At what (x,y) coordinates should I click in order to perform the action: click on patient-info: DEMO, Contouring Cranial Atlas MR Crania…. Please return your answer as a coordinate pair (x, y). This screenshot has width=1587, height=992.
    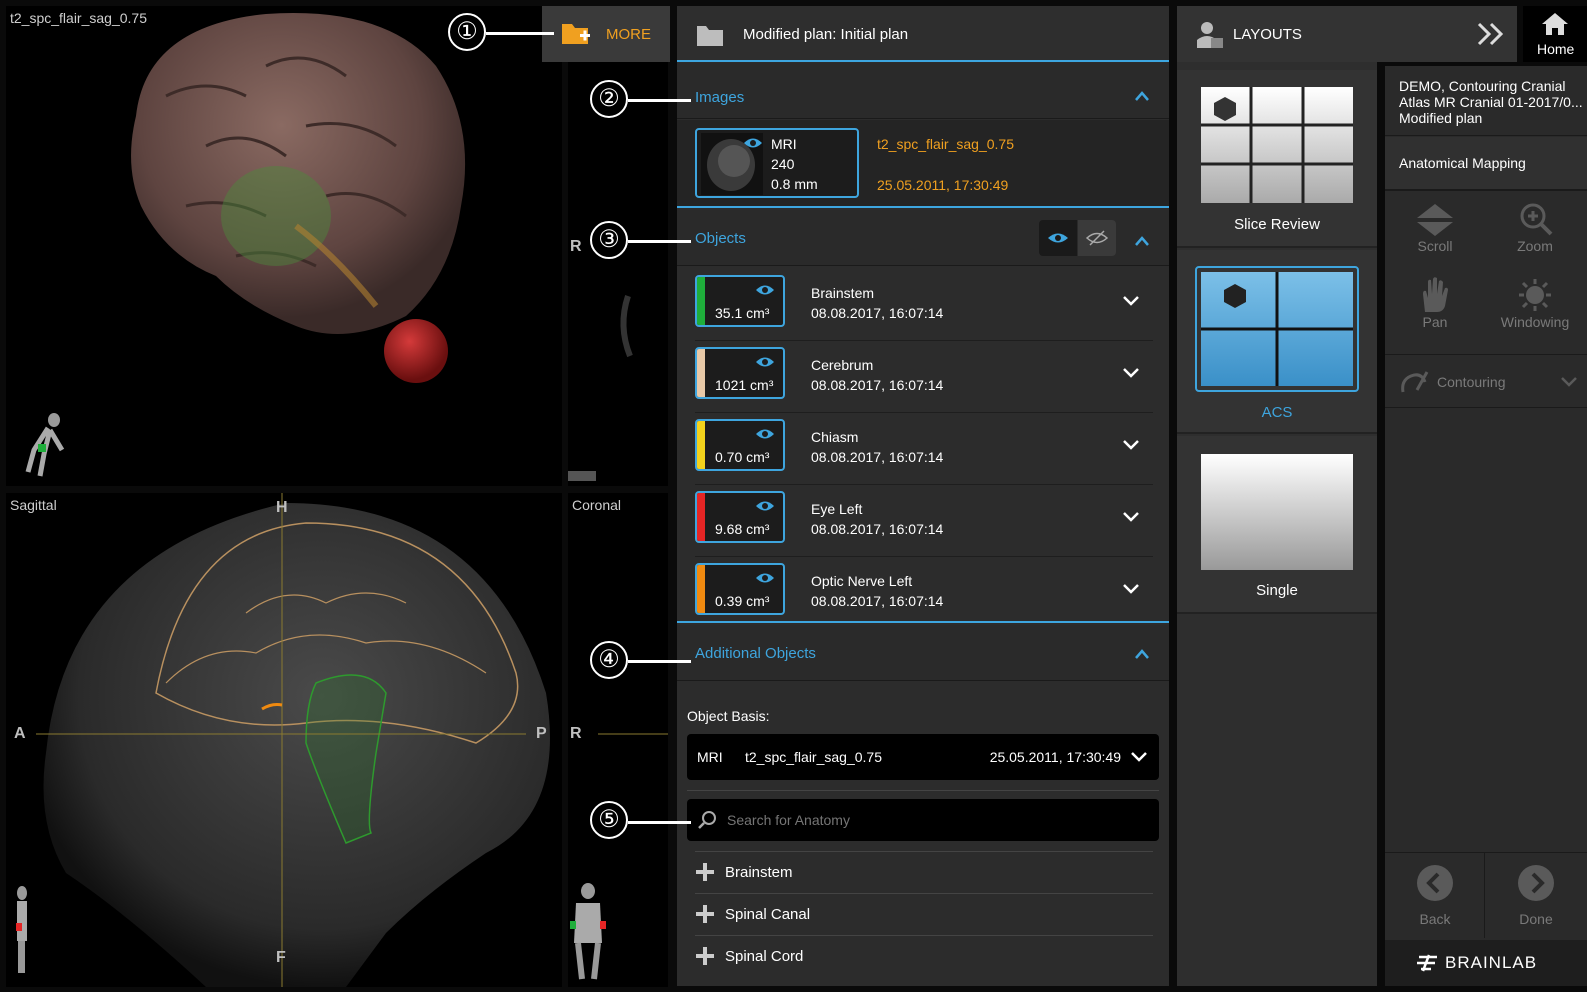
    Looking at the image, I should click on (1486, 101).